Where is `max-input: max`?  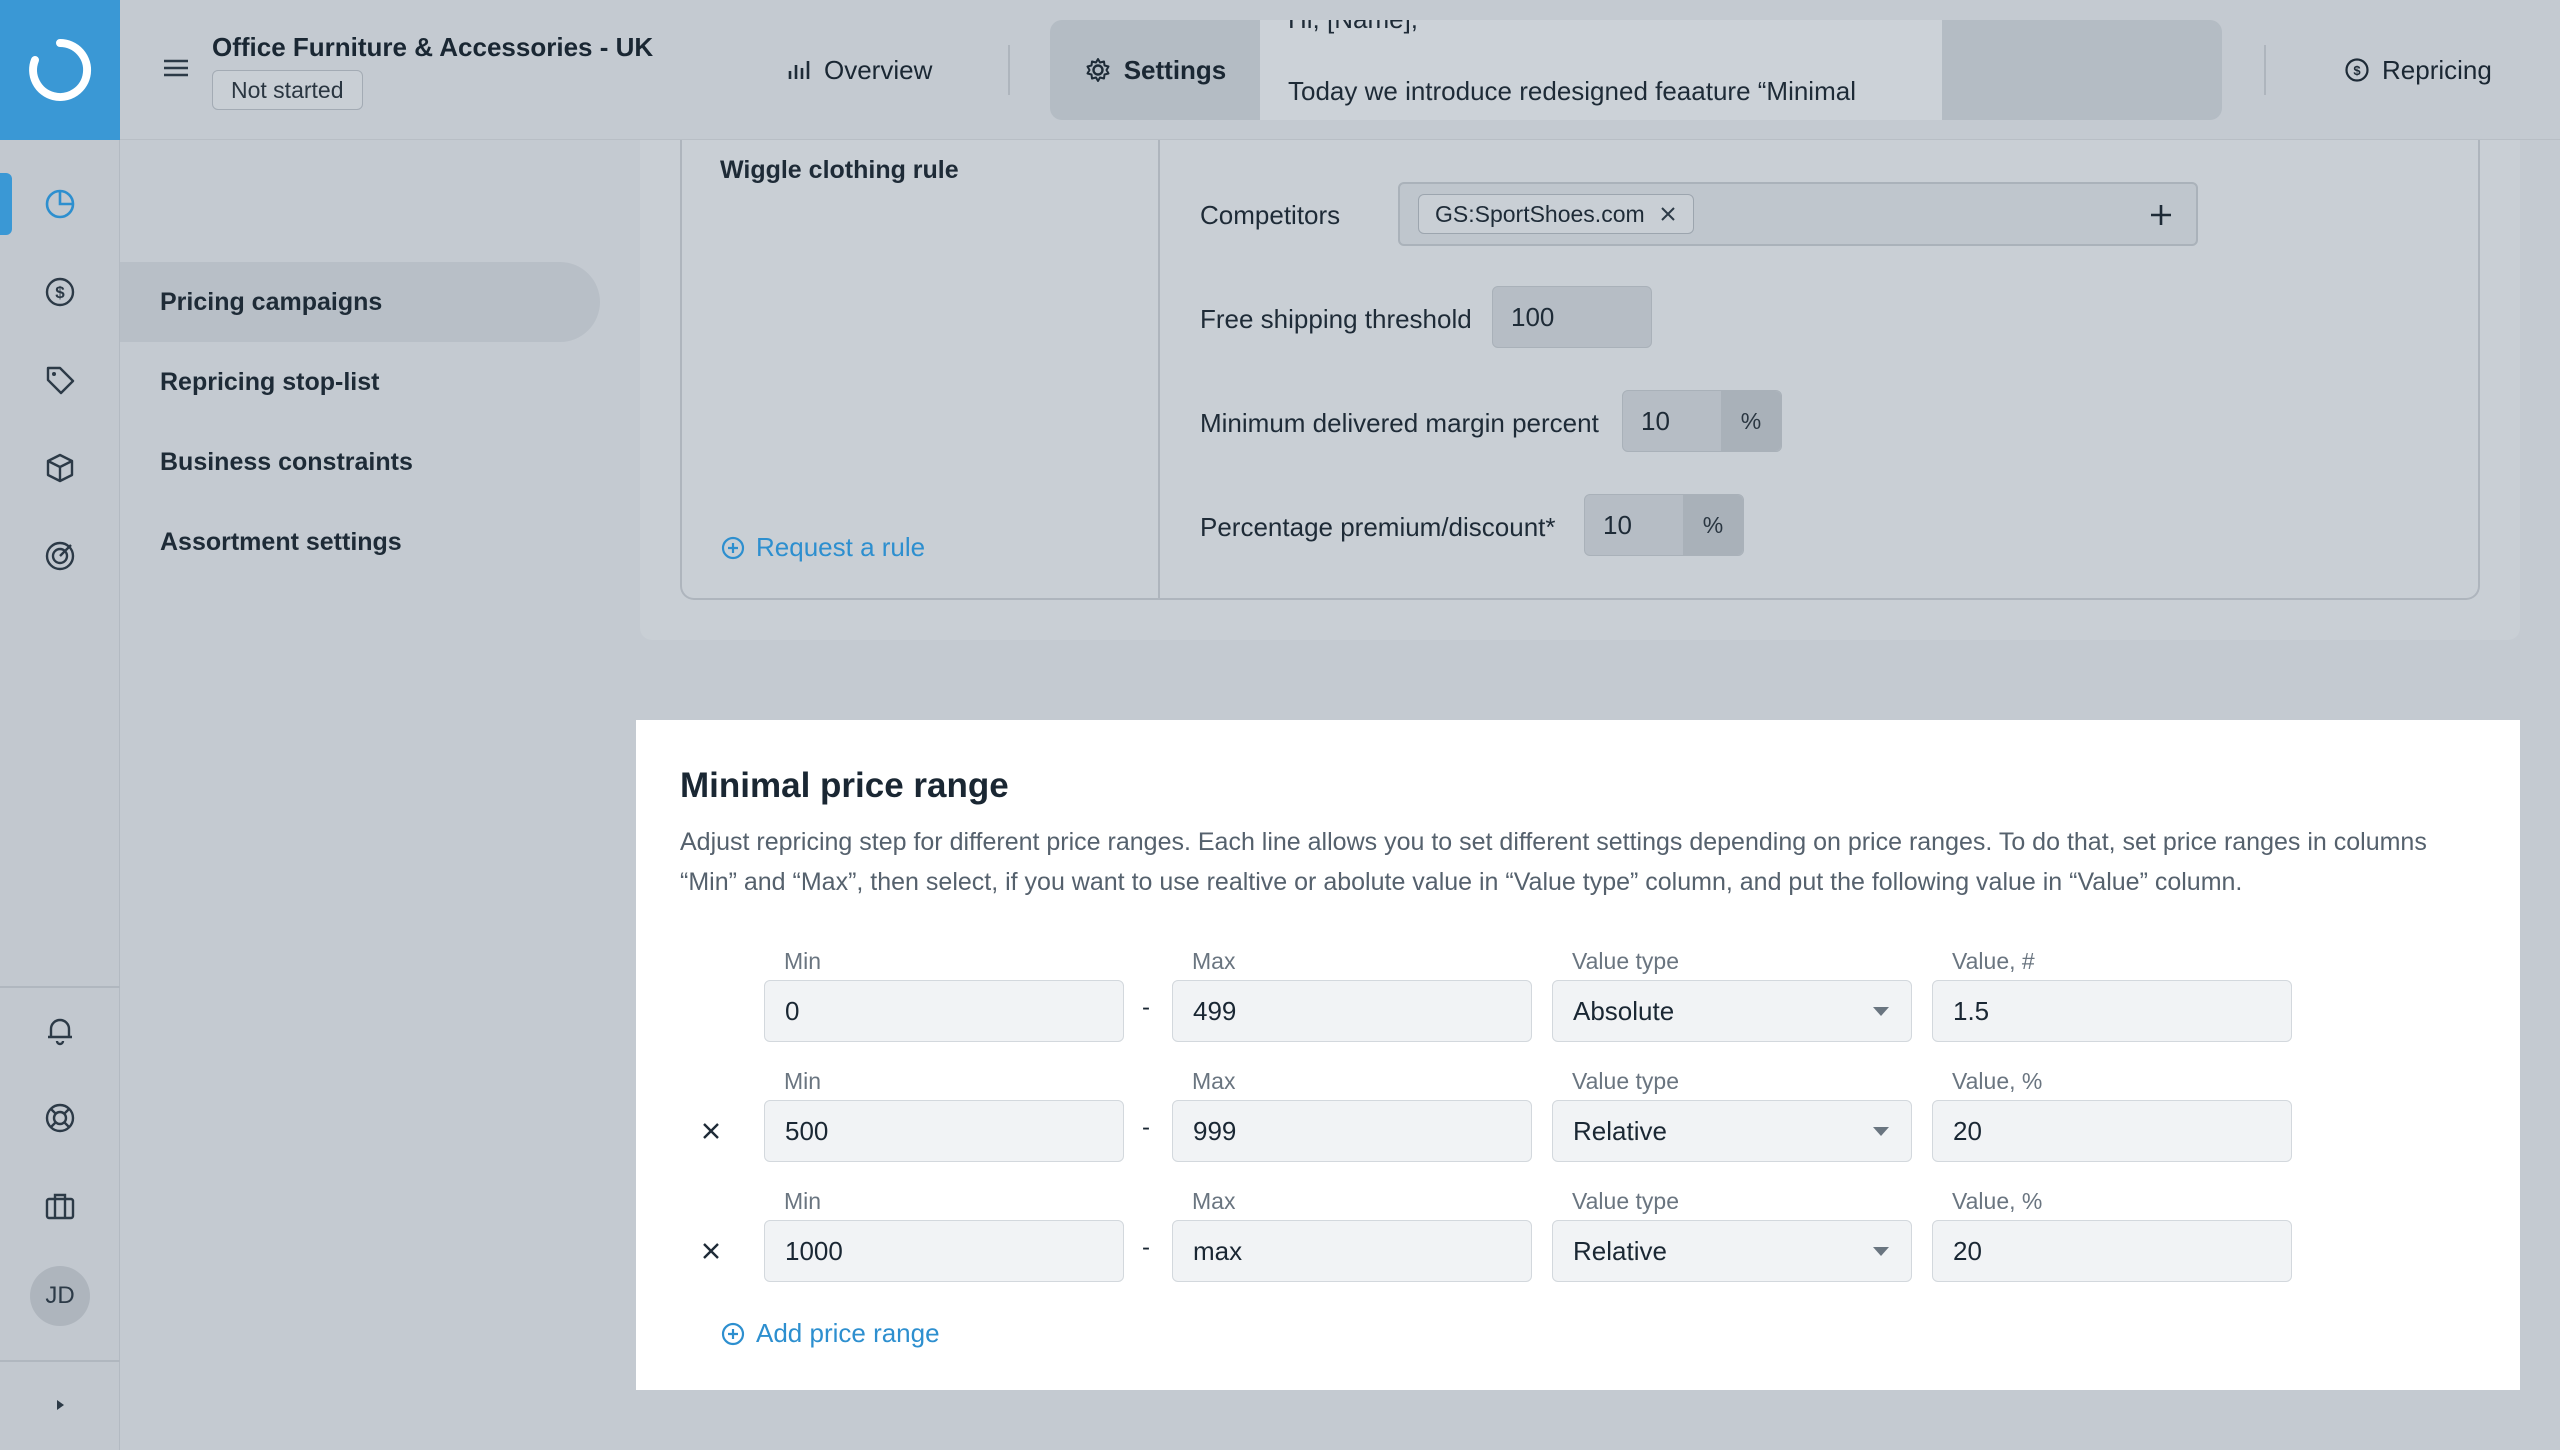
max-input: max is located at coordinates (1352, 1251).